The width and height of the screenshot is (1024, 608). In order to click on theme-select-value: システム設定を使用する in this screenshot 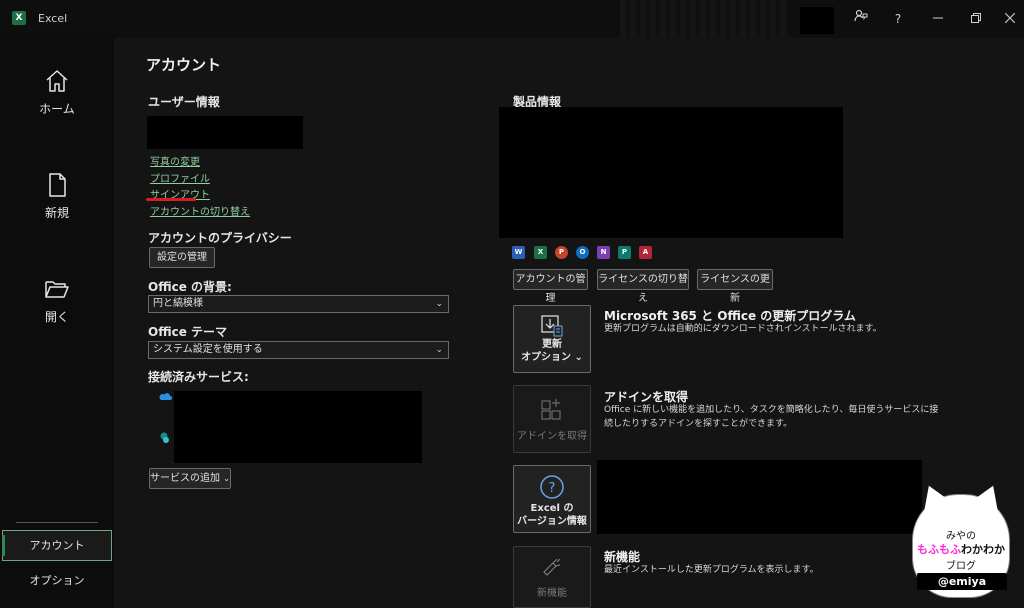, I will do `click(208, 349)`.